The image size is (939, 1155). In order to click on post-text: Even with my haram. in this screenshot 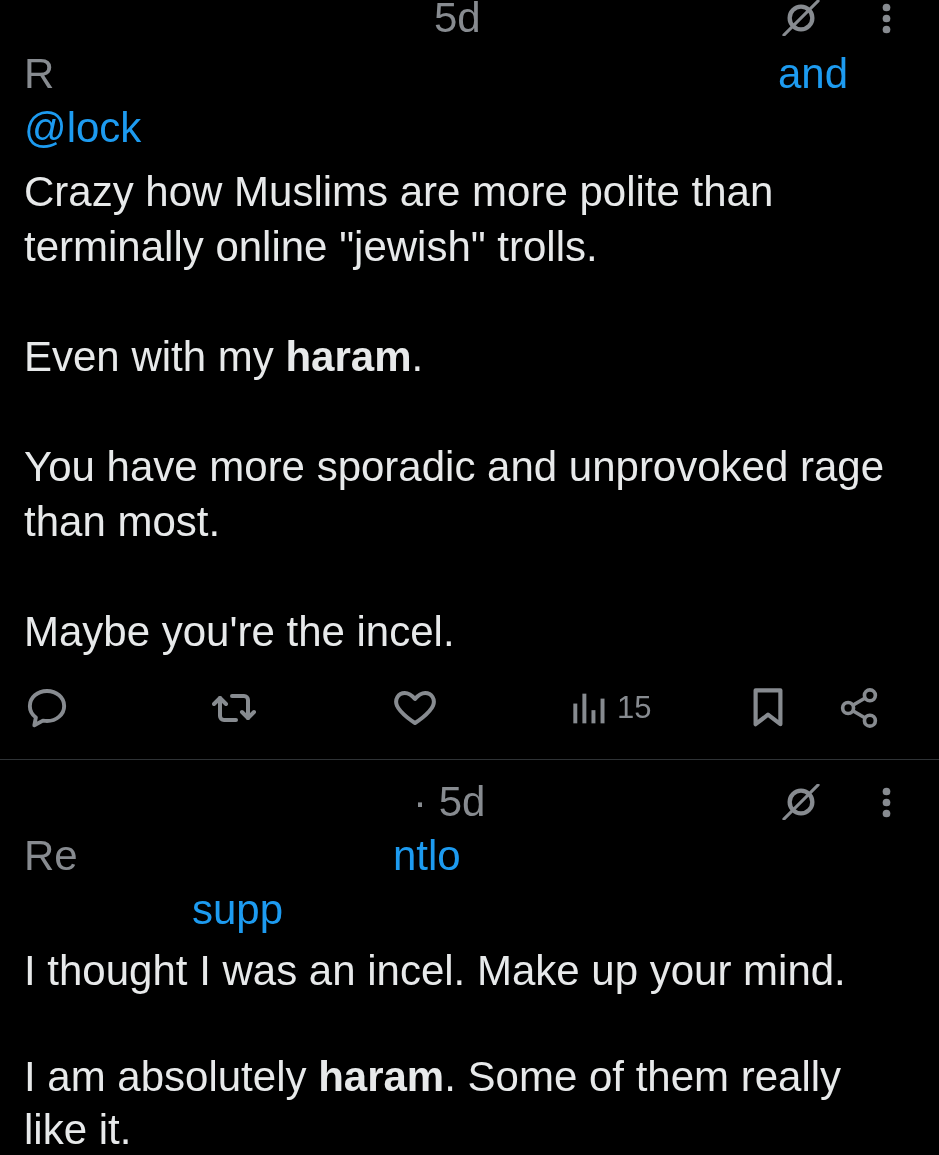, I will do `click(224, 357)`.